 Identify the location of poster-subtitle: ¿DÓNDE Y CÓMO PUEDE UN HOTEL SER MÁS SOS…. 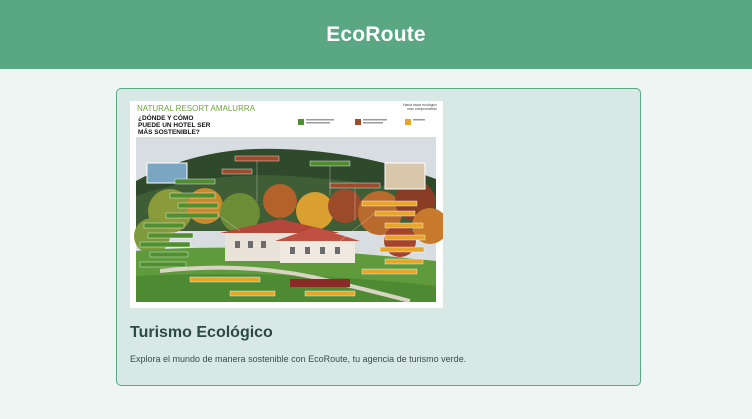
(174, 125).